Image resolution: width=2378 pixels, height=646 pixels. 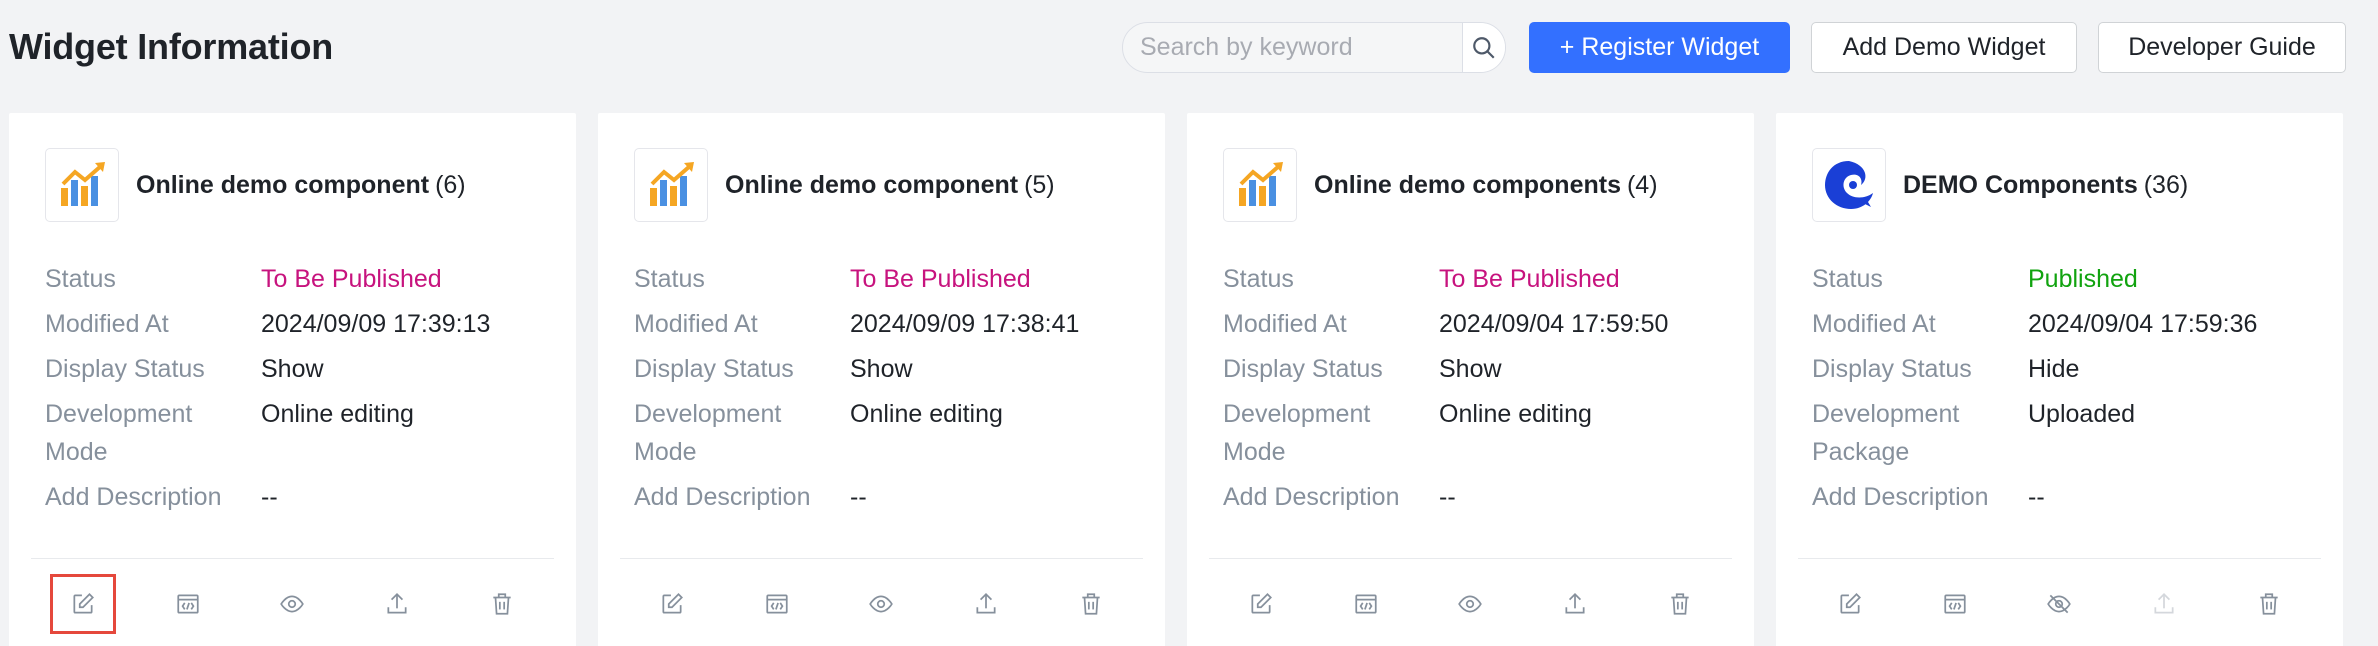 I want to click on card-header: Online demo components (4), so click(x=1440, y=185).